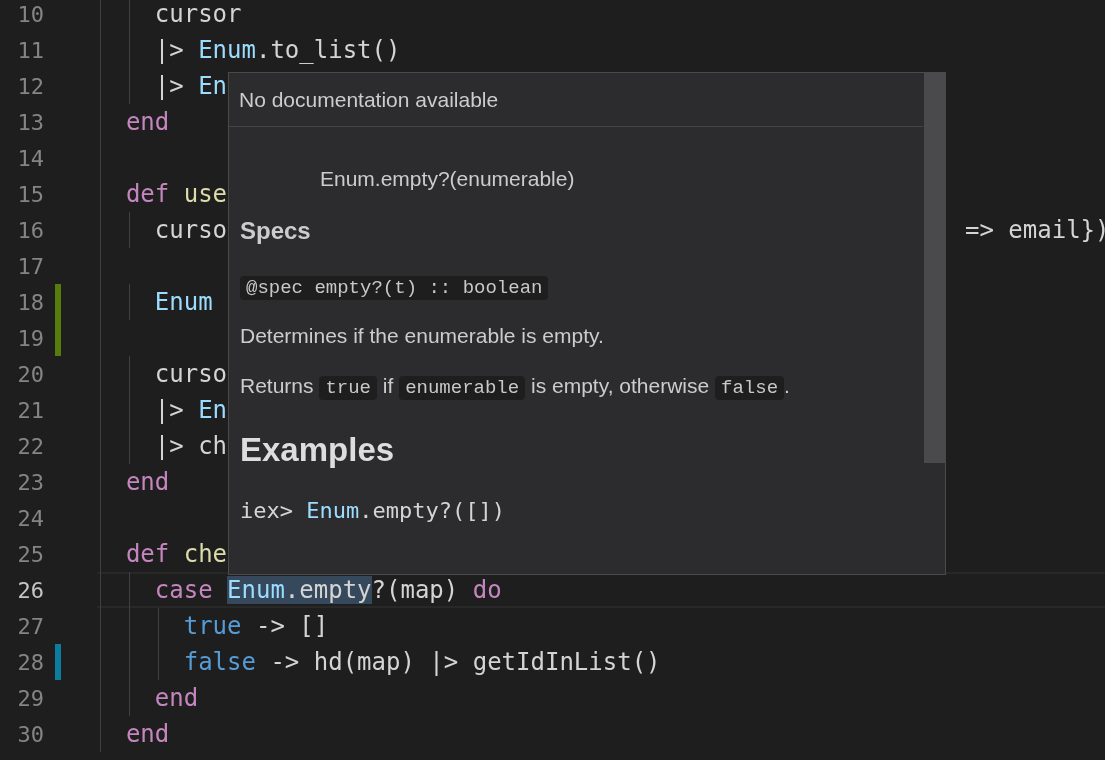 This screenshot has height=760, width=1105. What do you see at coordinates (30, 410) in the screenshot?
I see `line-number: 21` at bounding box center [30, 410].